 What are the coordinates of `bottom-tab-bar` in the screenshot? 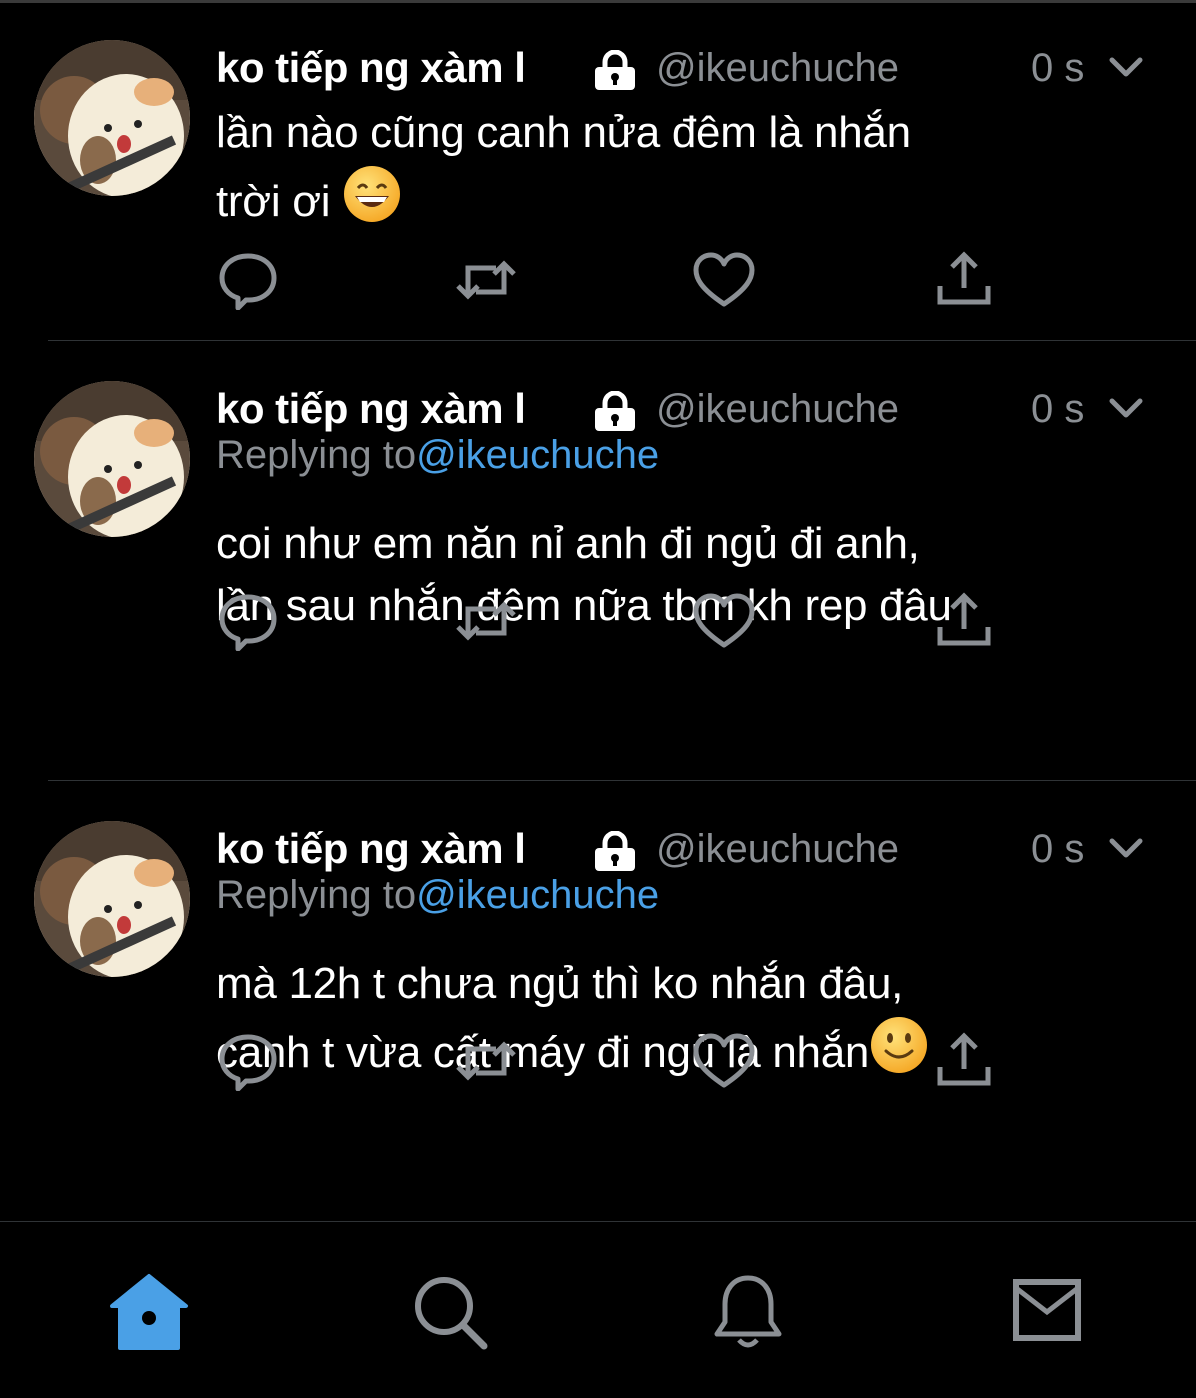 It's located at (598, 1309).